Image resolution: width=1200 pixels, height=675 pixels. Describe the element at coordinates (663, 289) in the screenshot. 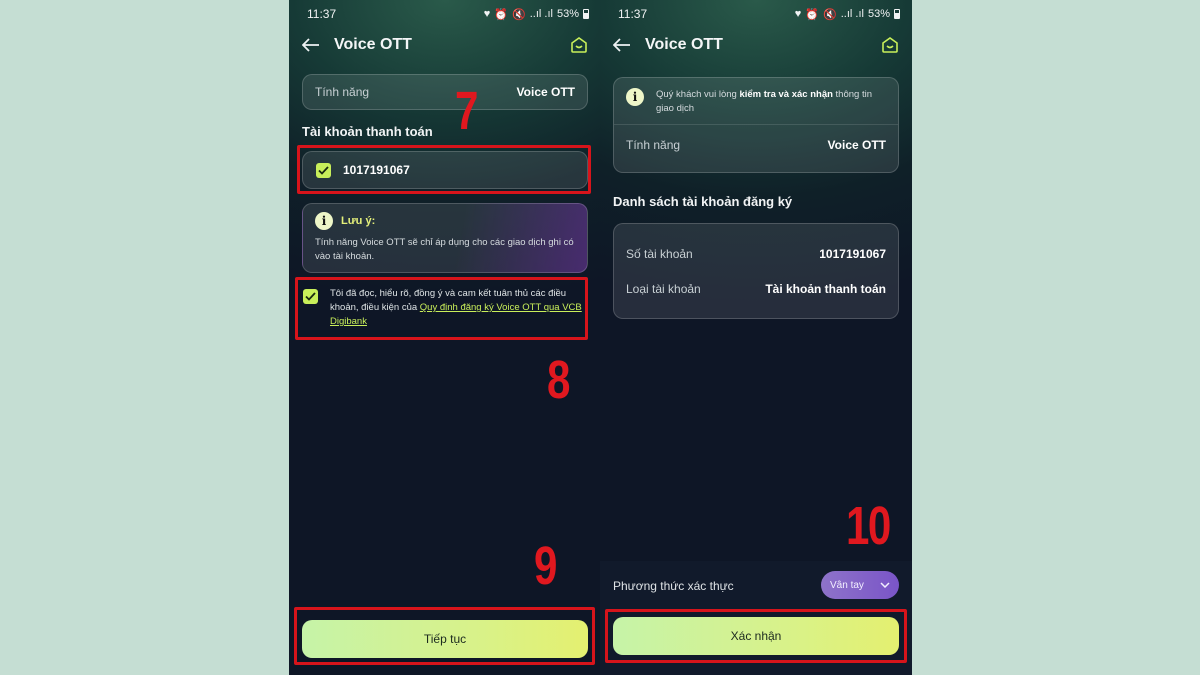

I see `account-type-label: Loại tài khoản` at that location.